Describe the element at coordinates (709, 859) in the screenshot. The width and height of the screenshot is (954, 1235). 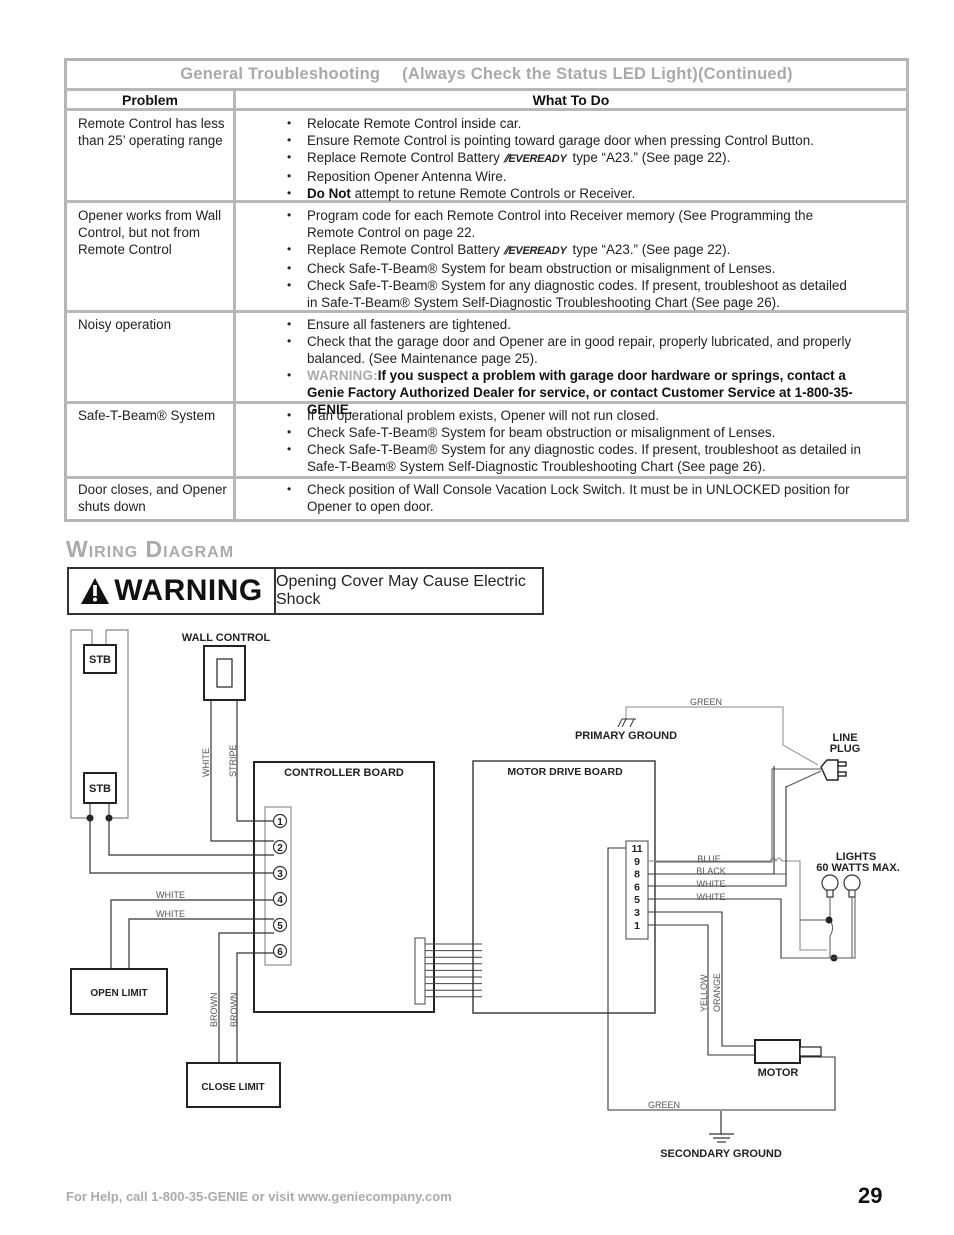
I see `wire-label: BLUE` at that location.